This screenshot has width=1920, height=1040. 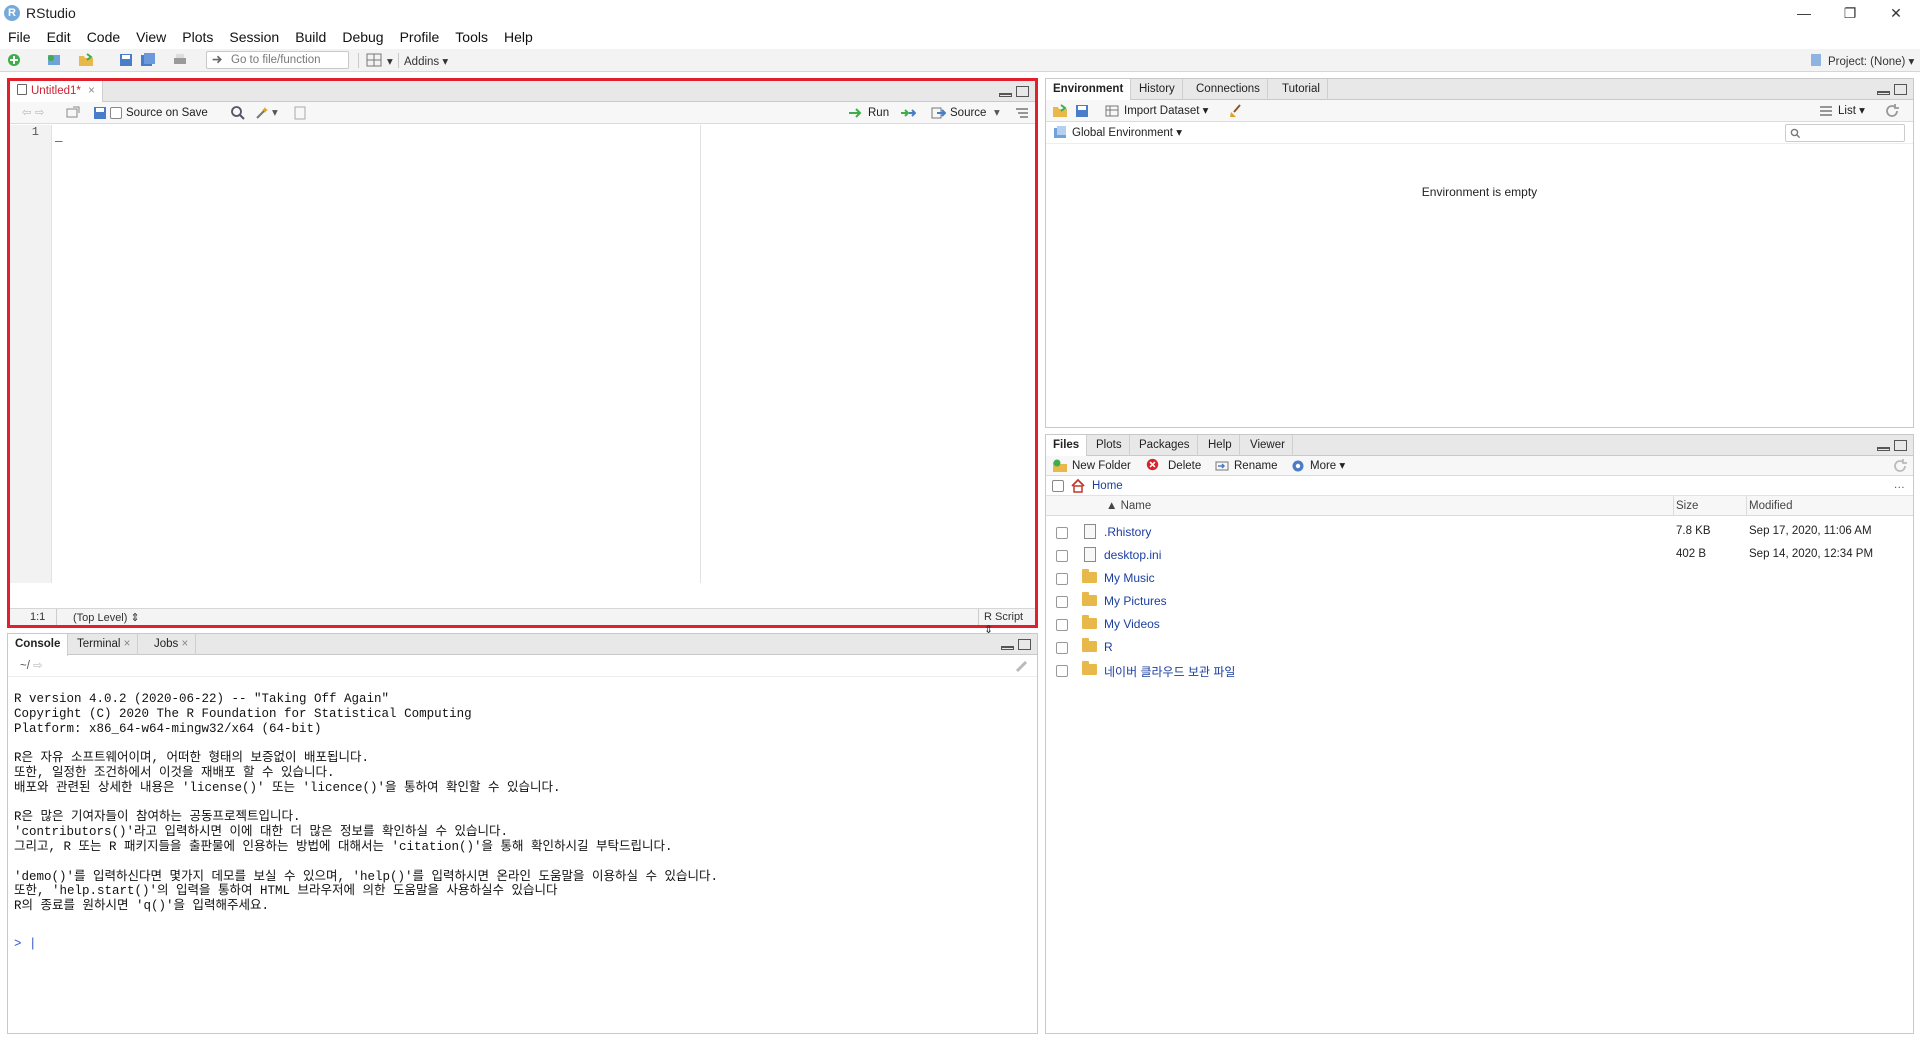 What do you see at coordinates (1184, 466) in the screenshot?
I see `delete-button: Delete` at bounding box center [1184, 466].